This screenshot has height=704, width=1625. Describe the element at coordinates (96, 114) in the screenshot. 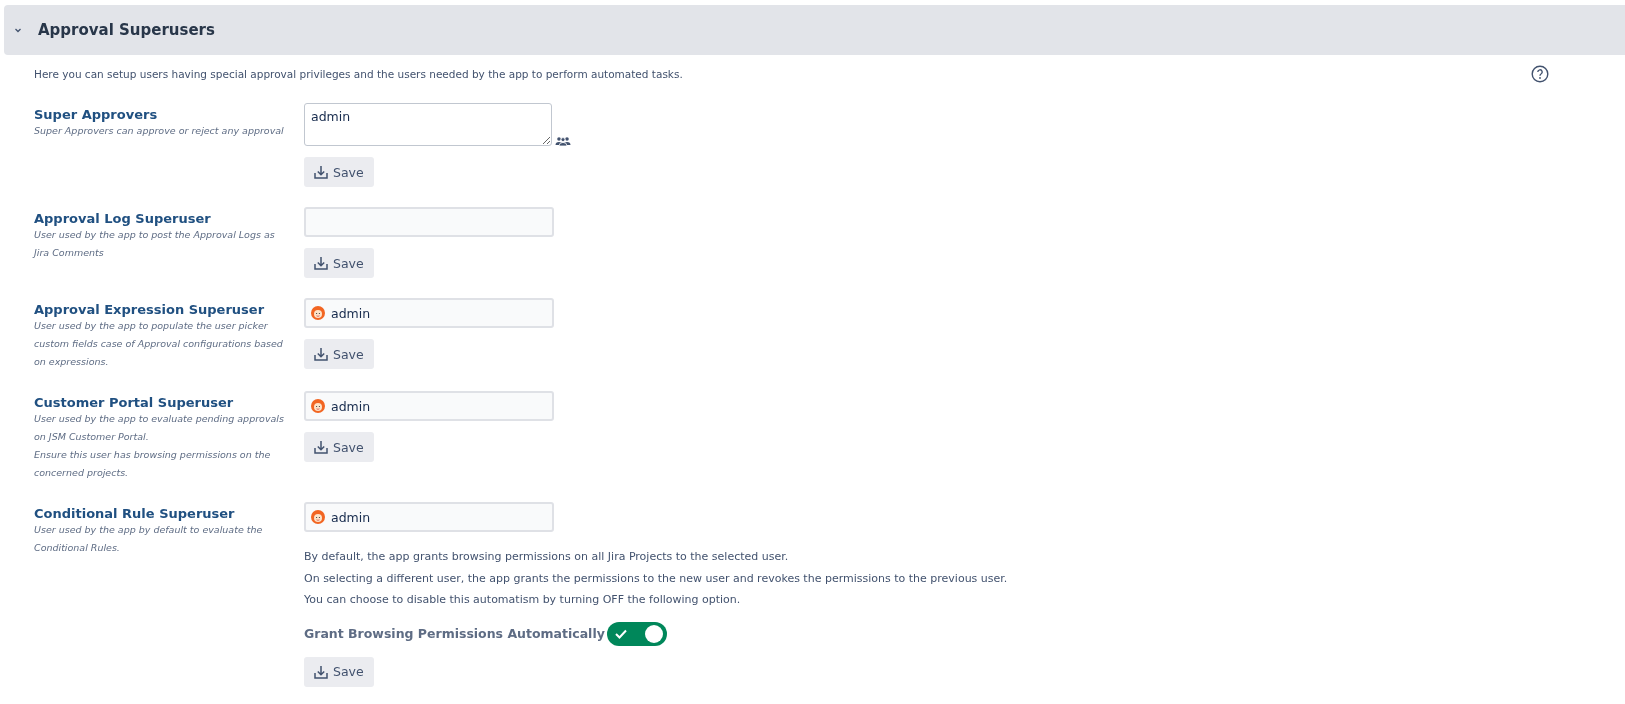

I see `field-label: Super Approvers` at that location.